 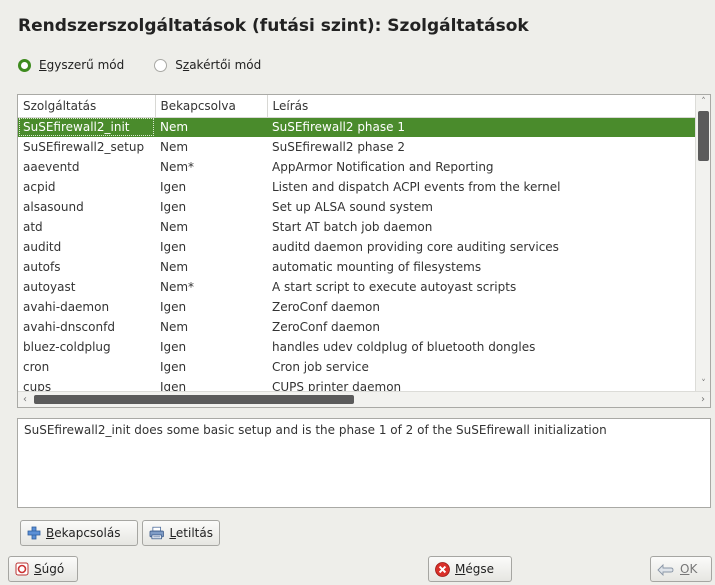 I want to click on cell-service: atd, so click(x=33, y=227).